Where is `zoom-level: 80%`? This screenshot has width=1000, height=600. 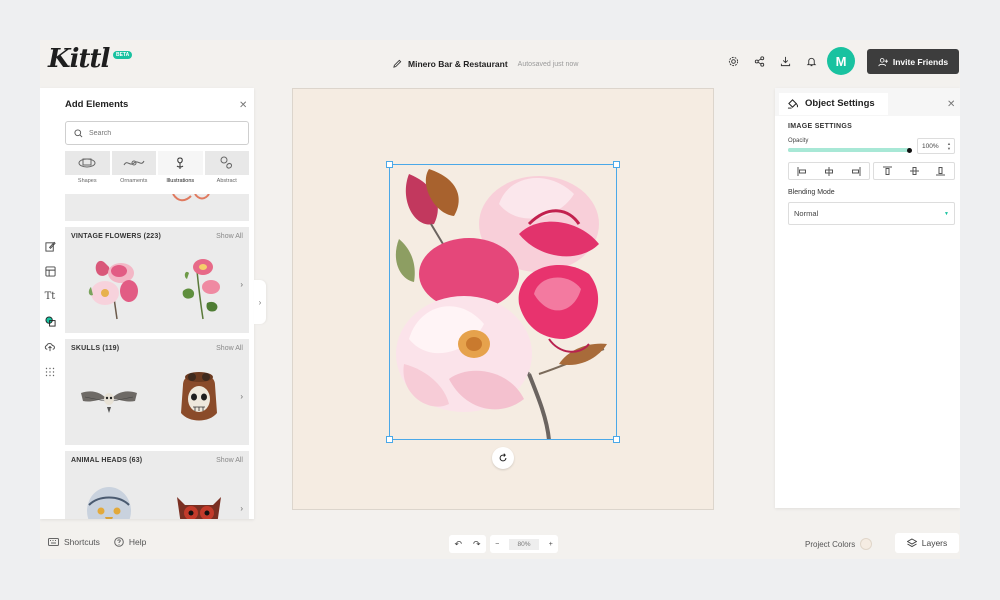 zoom-level: 80% is located at coordinates (524, 544).